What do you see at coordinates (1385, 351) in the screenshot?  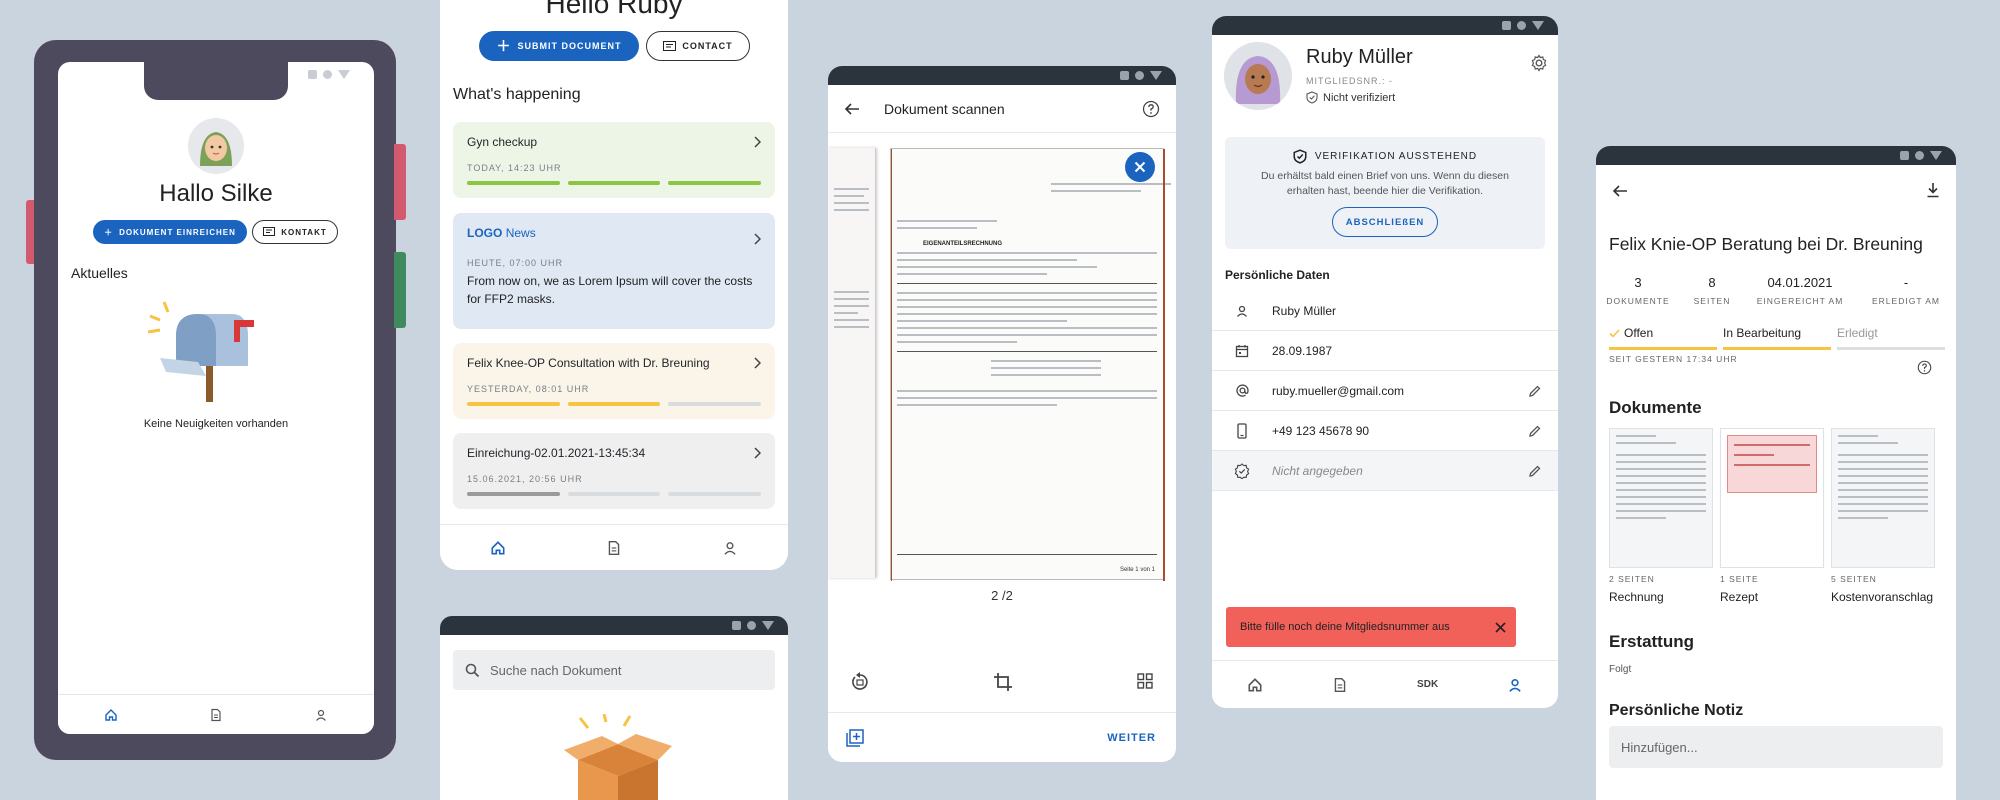 I see `field-birthdate: 28.09.1987` at bounding box center [1385, 351].